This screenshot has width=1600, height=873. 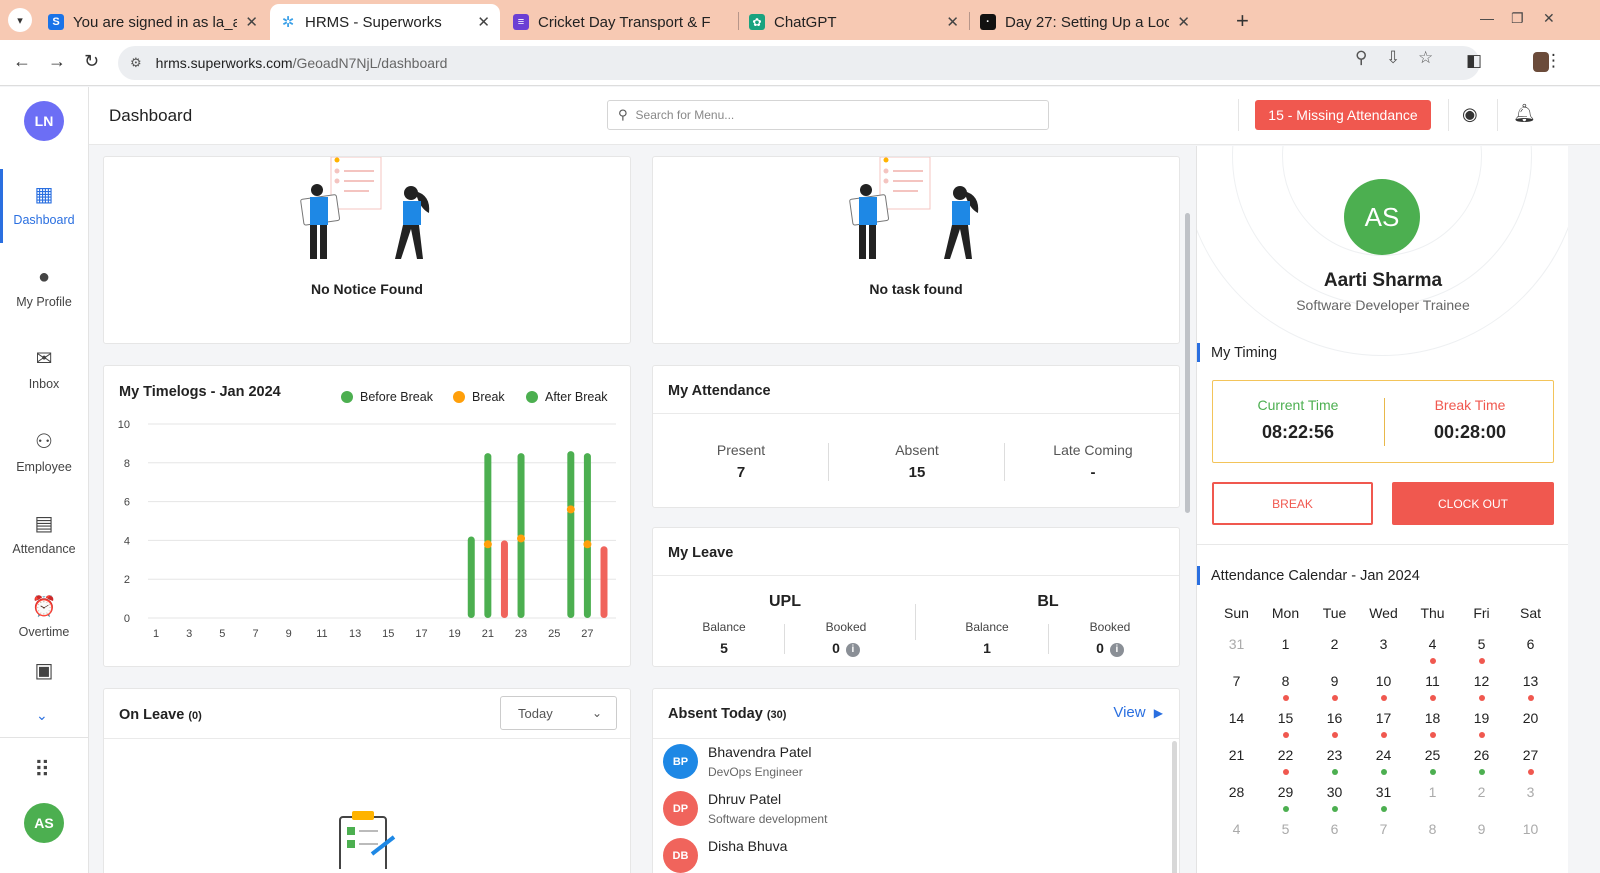 I want to click on search-box: ⚲, so click(x=828, y=115).